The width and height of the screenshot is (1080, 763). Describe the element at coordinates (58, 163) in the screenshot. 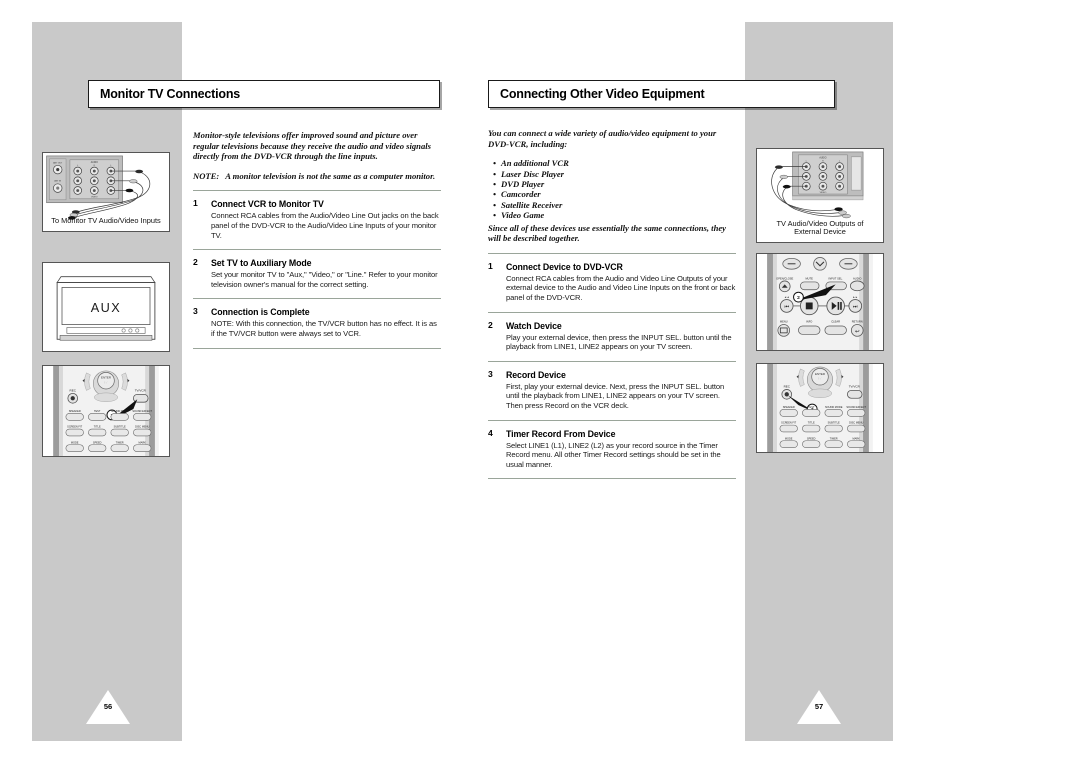

I see `svg-text: ANT OUT` at that location.